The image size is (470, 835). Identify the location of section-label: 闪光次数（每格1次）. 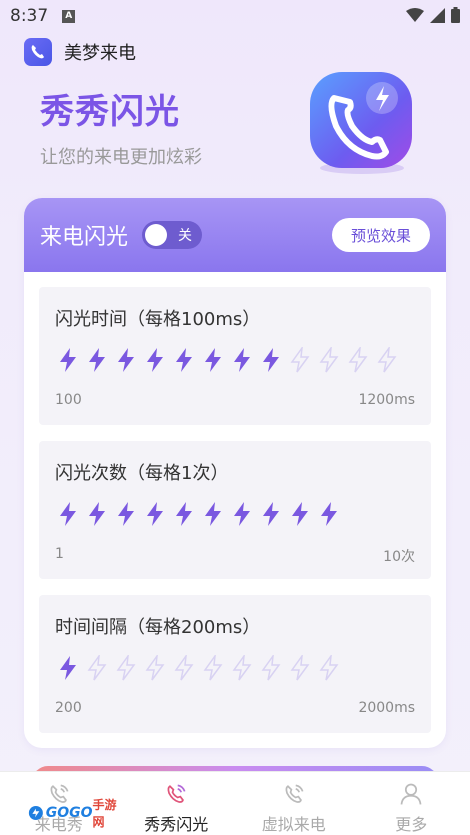
(142, 473).